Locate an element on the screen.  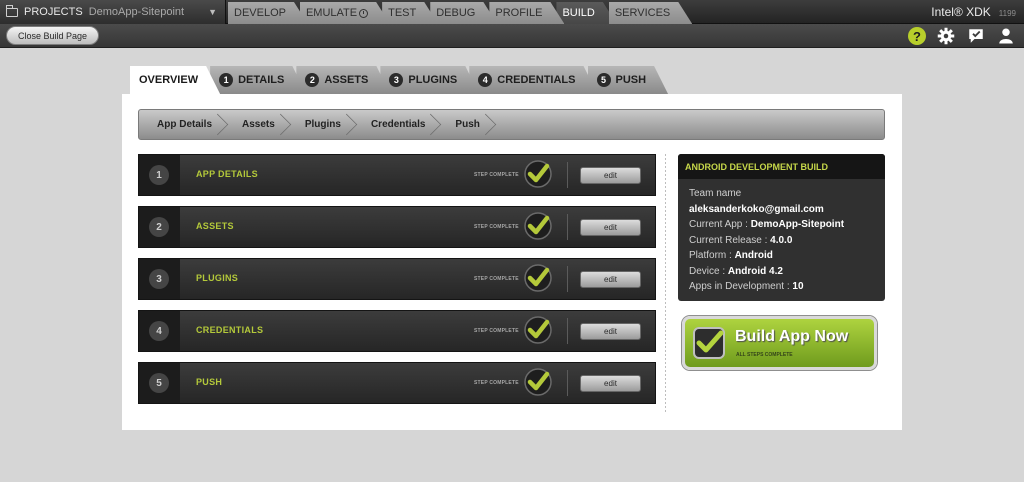
step-number-box: 4 is located at coordinates (159, 331).